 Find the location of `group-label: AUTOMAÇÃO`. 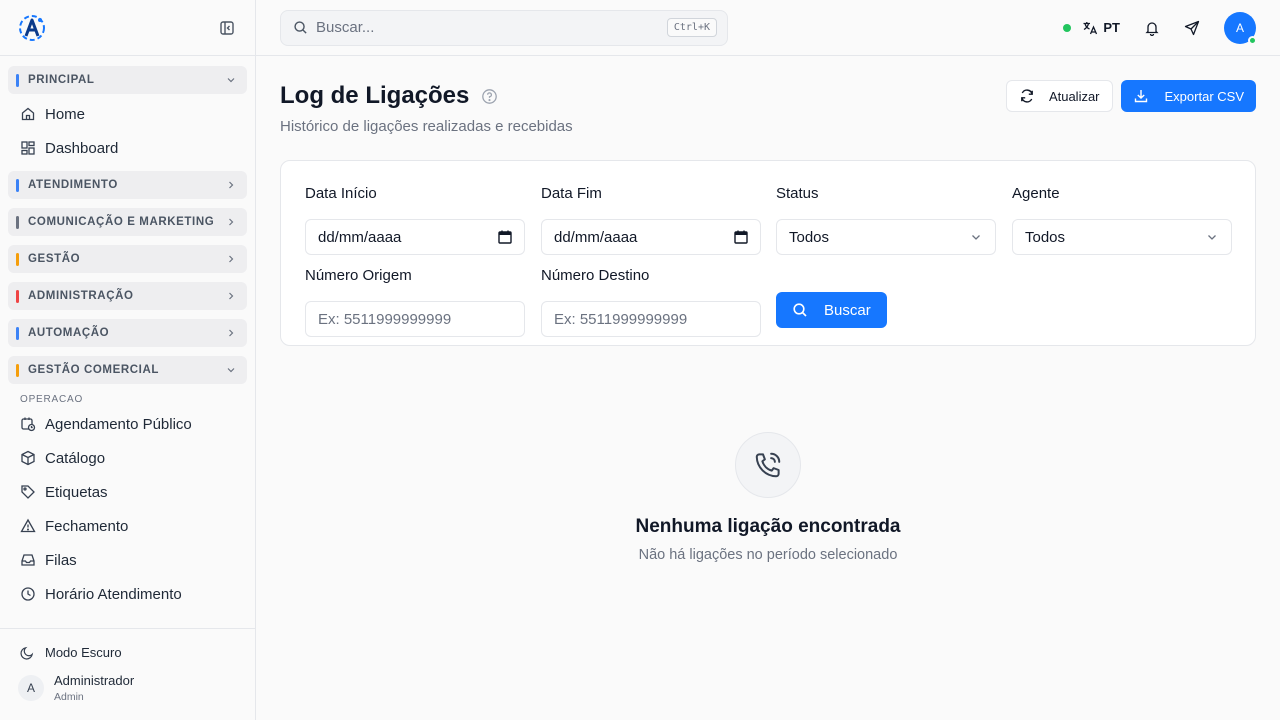

group-label: AUTOMAÇÃO is located at coordinates (69, 333).